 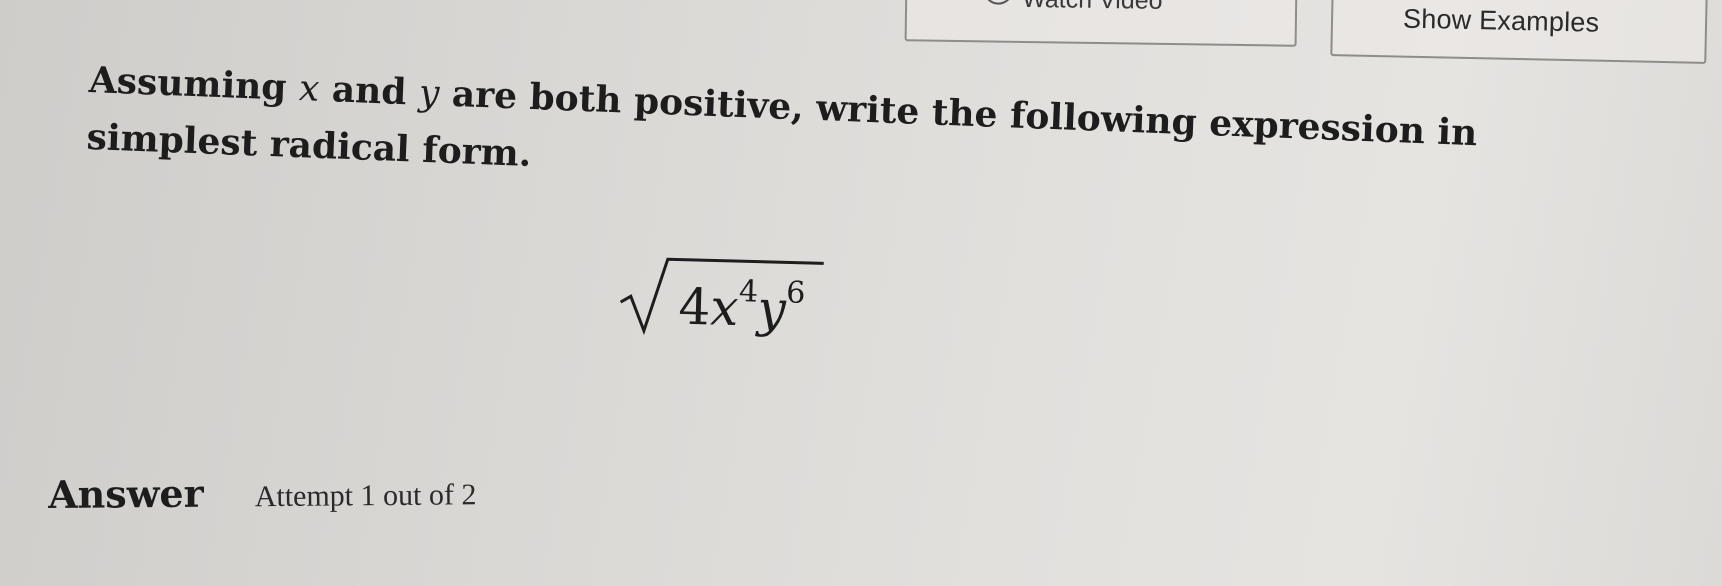 I want to click on watch-video-label: Watch Video, so click(x=1092, y=8).